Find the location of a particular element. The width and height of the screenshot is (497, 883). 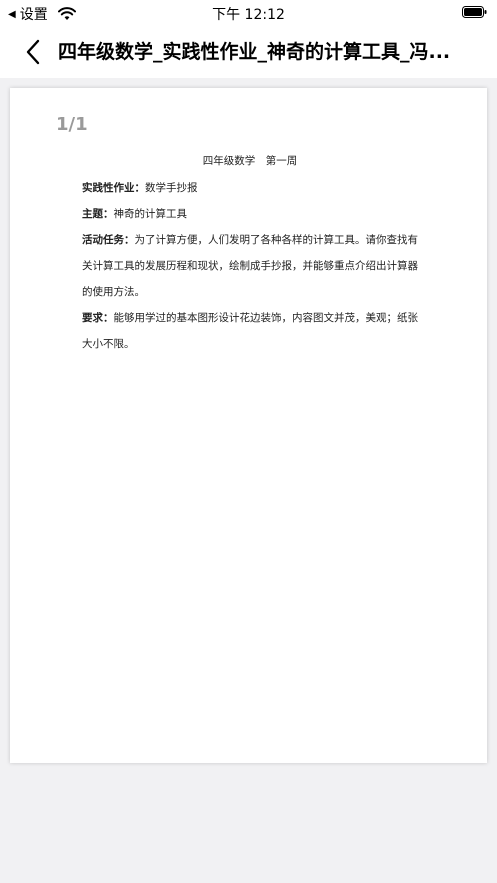

item-label: 要求： is located at coordinates (98, 318).